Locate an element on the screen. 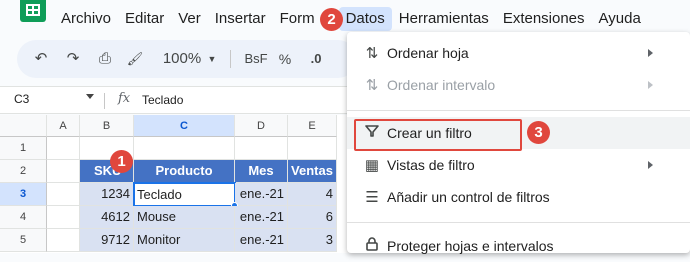  undo-icon: ↶ is located at coordinates (41, 59).